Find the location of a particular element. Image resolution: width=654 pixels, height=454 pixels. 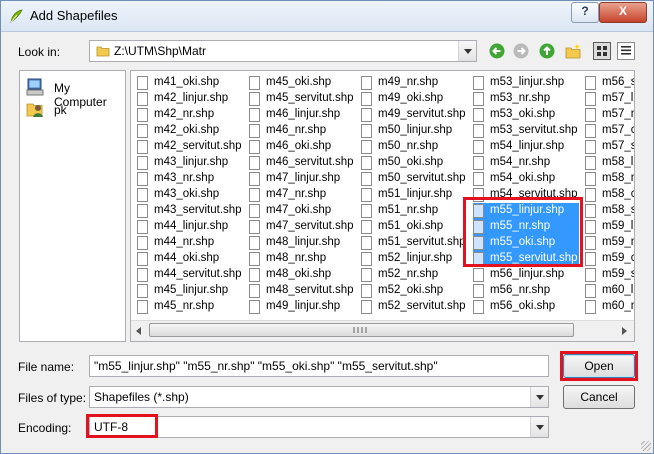

file-item: m57_li is located at coordinates (609, 99).